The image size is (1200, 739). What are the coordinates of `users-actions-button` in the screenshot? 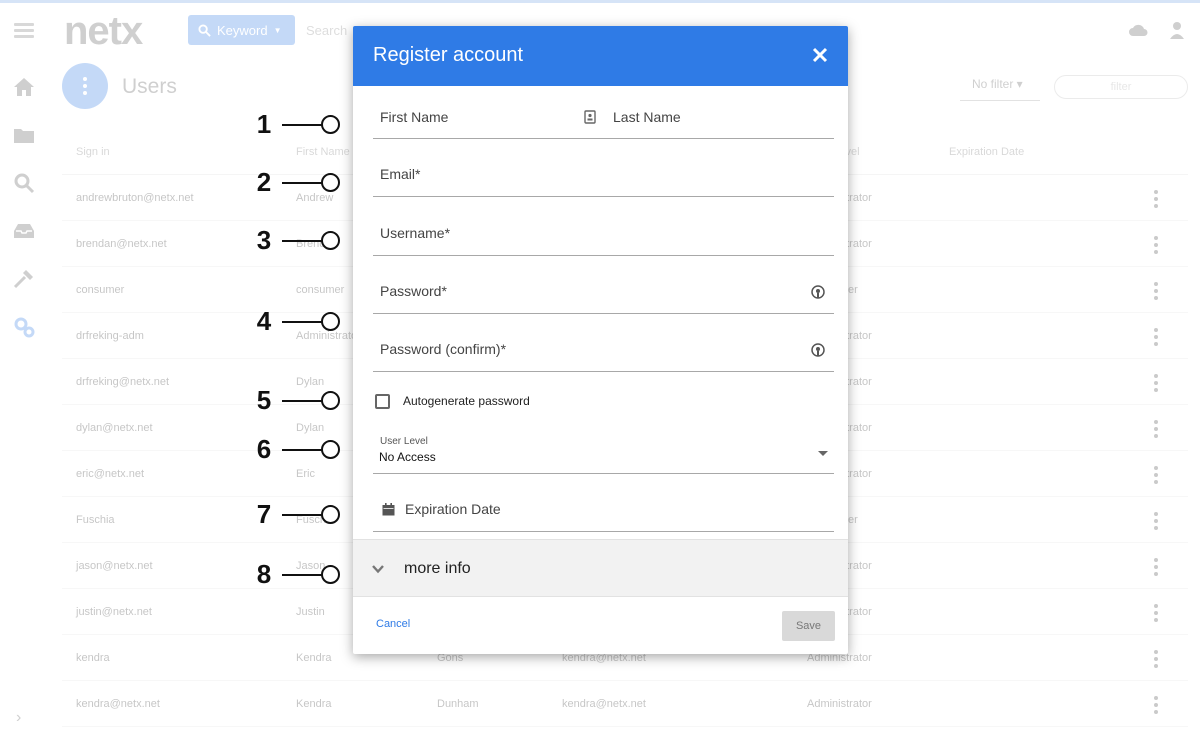 It's located at (85, 86).